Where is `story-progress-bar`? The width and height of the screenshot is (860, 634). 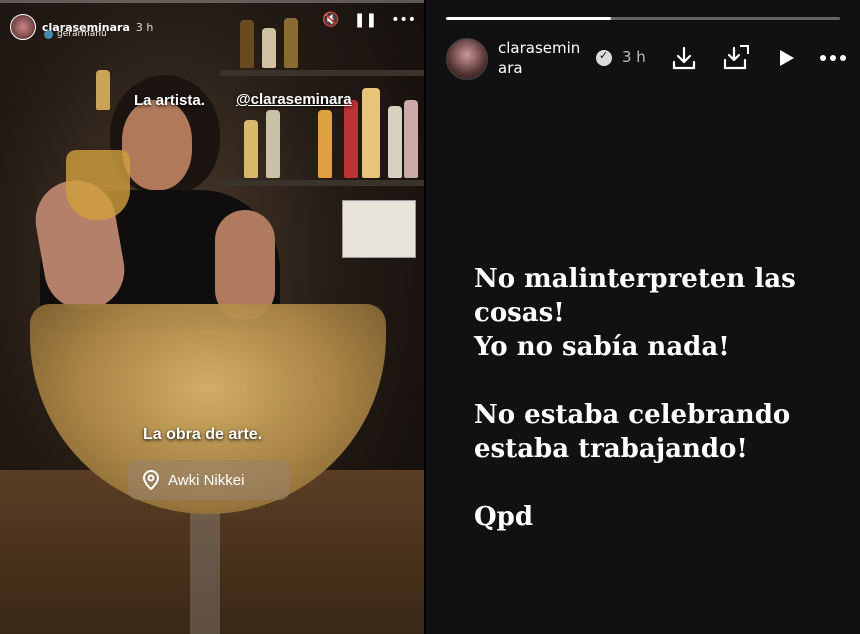 story-progress-bar is located at coordinates (643, 18).